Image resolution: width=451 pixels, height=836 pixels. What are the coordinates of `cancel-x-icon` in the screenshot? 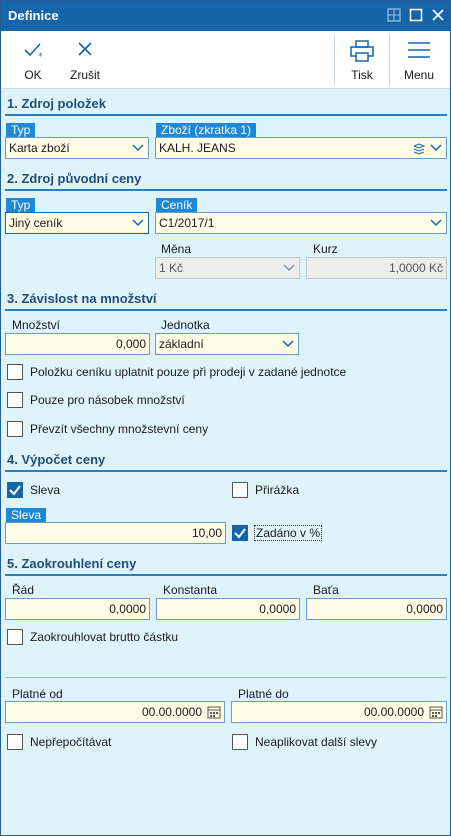 It's located at (85, 49).